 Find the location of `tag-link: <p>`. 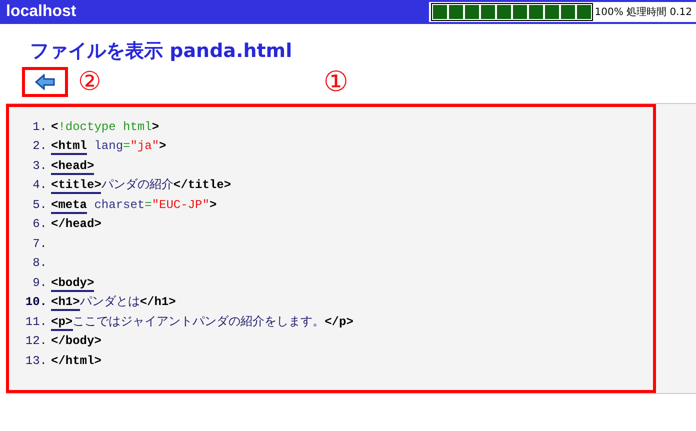

tag-link: <p> is located at coordinates (62, 322).